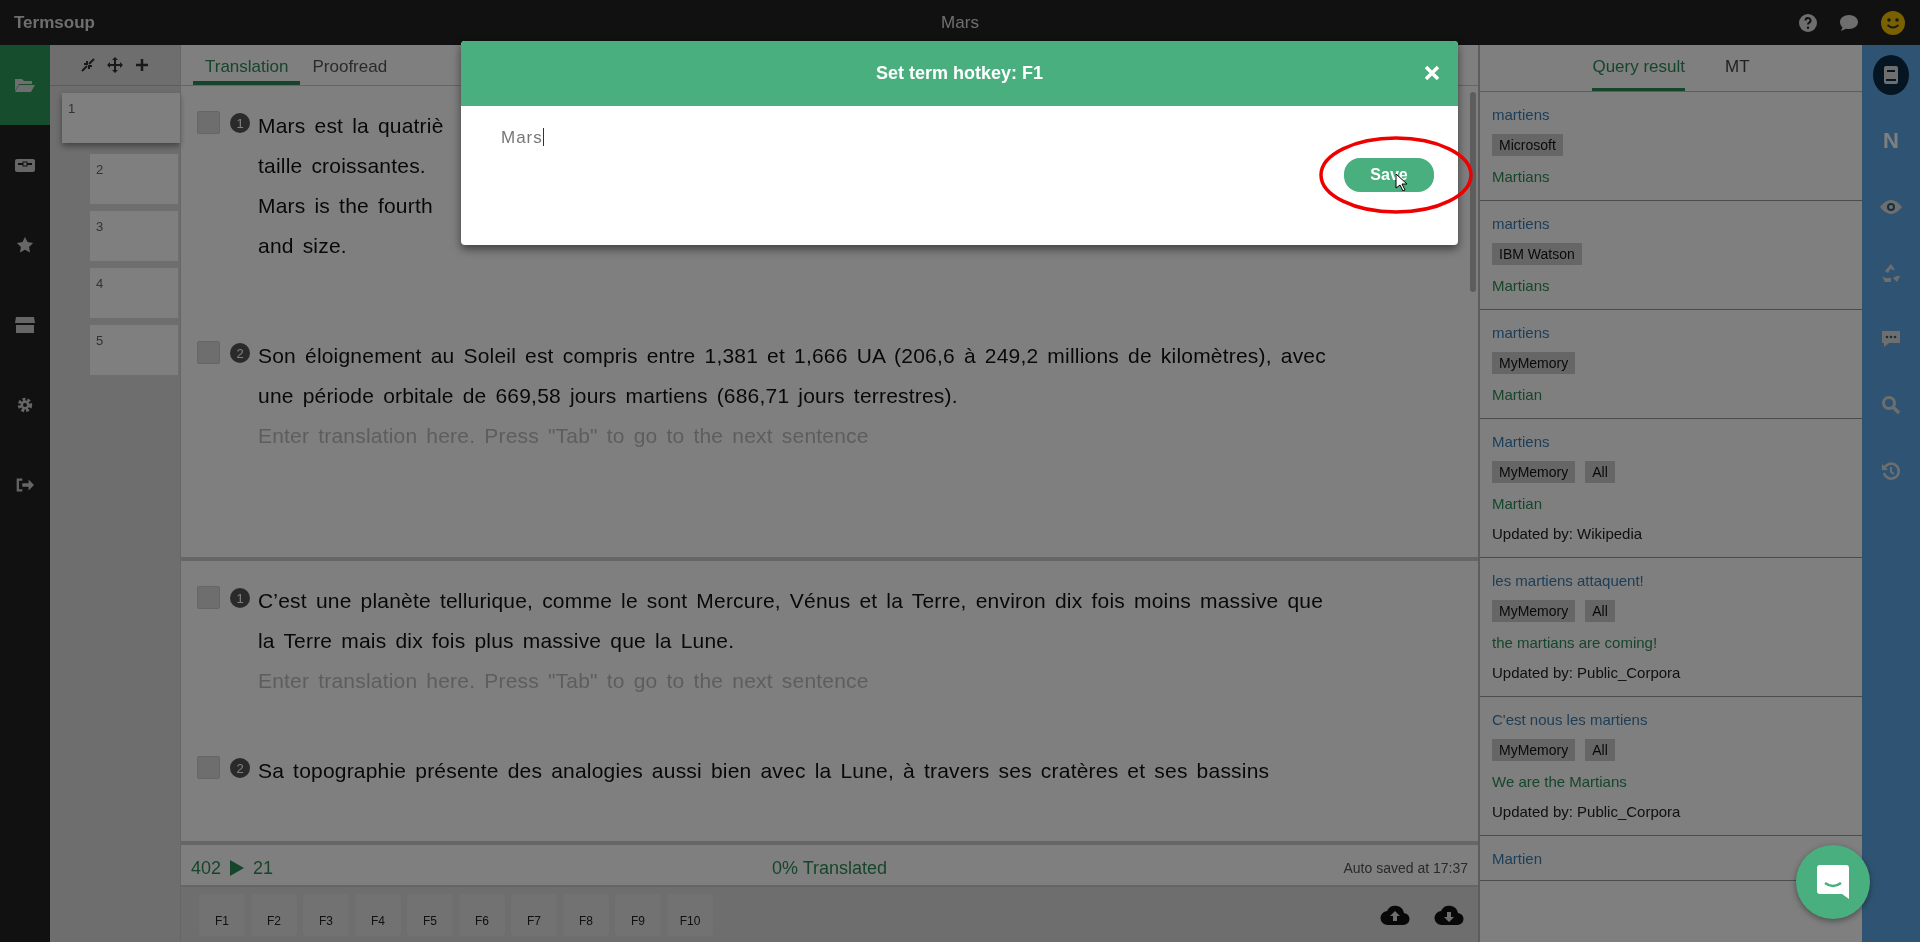 This screenshot has height=942, width=1920. Describe the element at coordinates (222, 914) in the screenshot. I see `hotkey-button: F1` at that location.